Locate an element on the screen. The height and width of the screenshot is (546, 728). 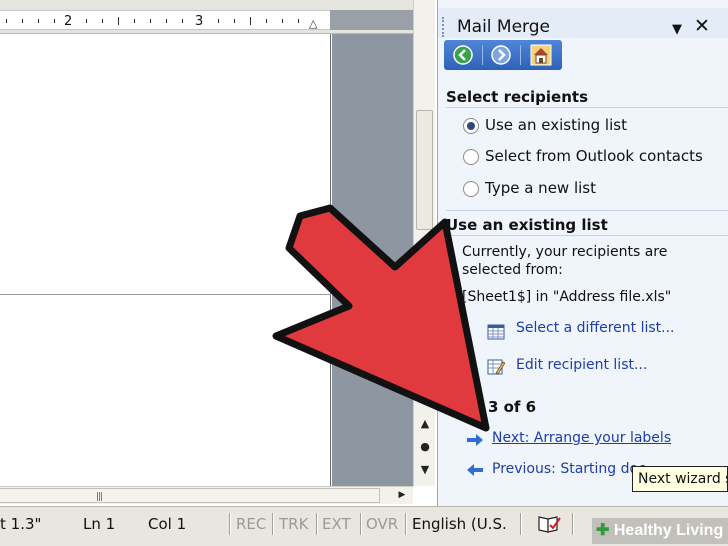
horizontal-ruler: 2 3 △ is located at coordinates (206, 17).